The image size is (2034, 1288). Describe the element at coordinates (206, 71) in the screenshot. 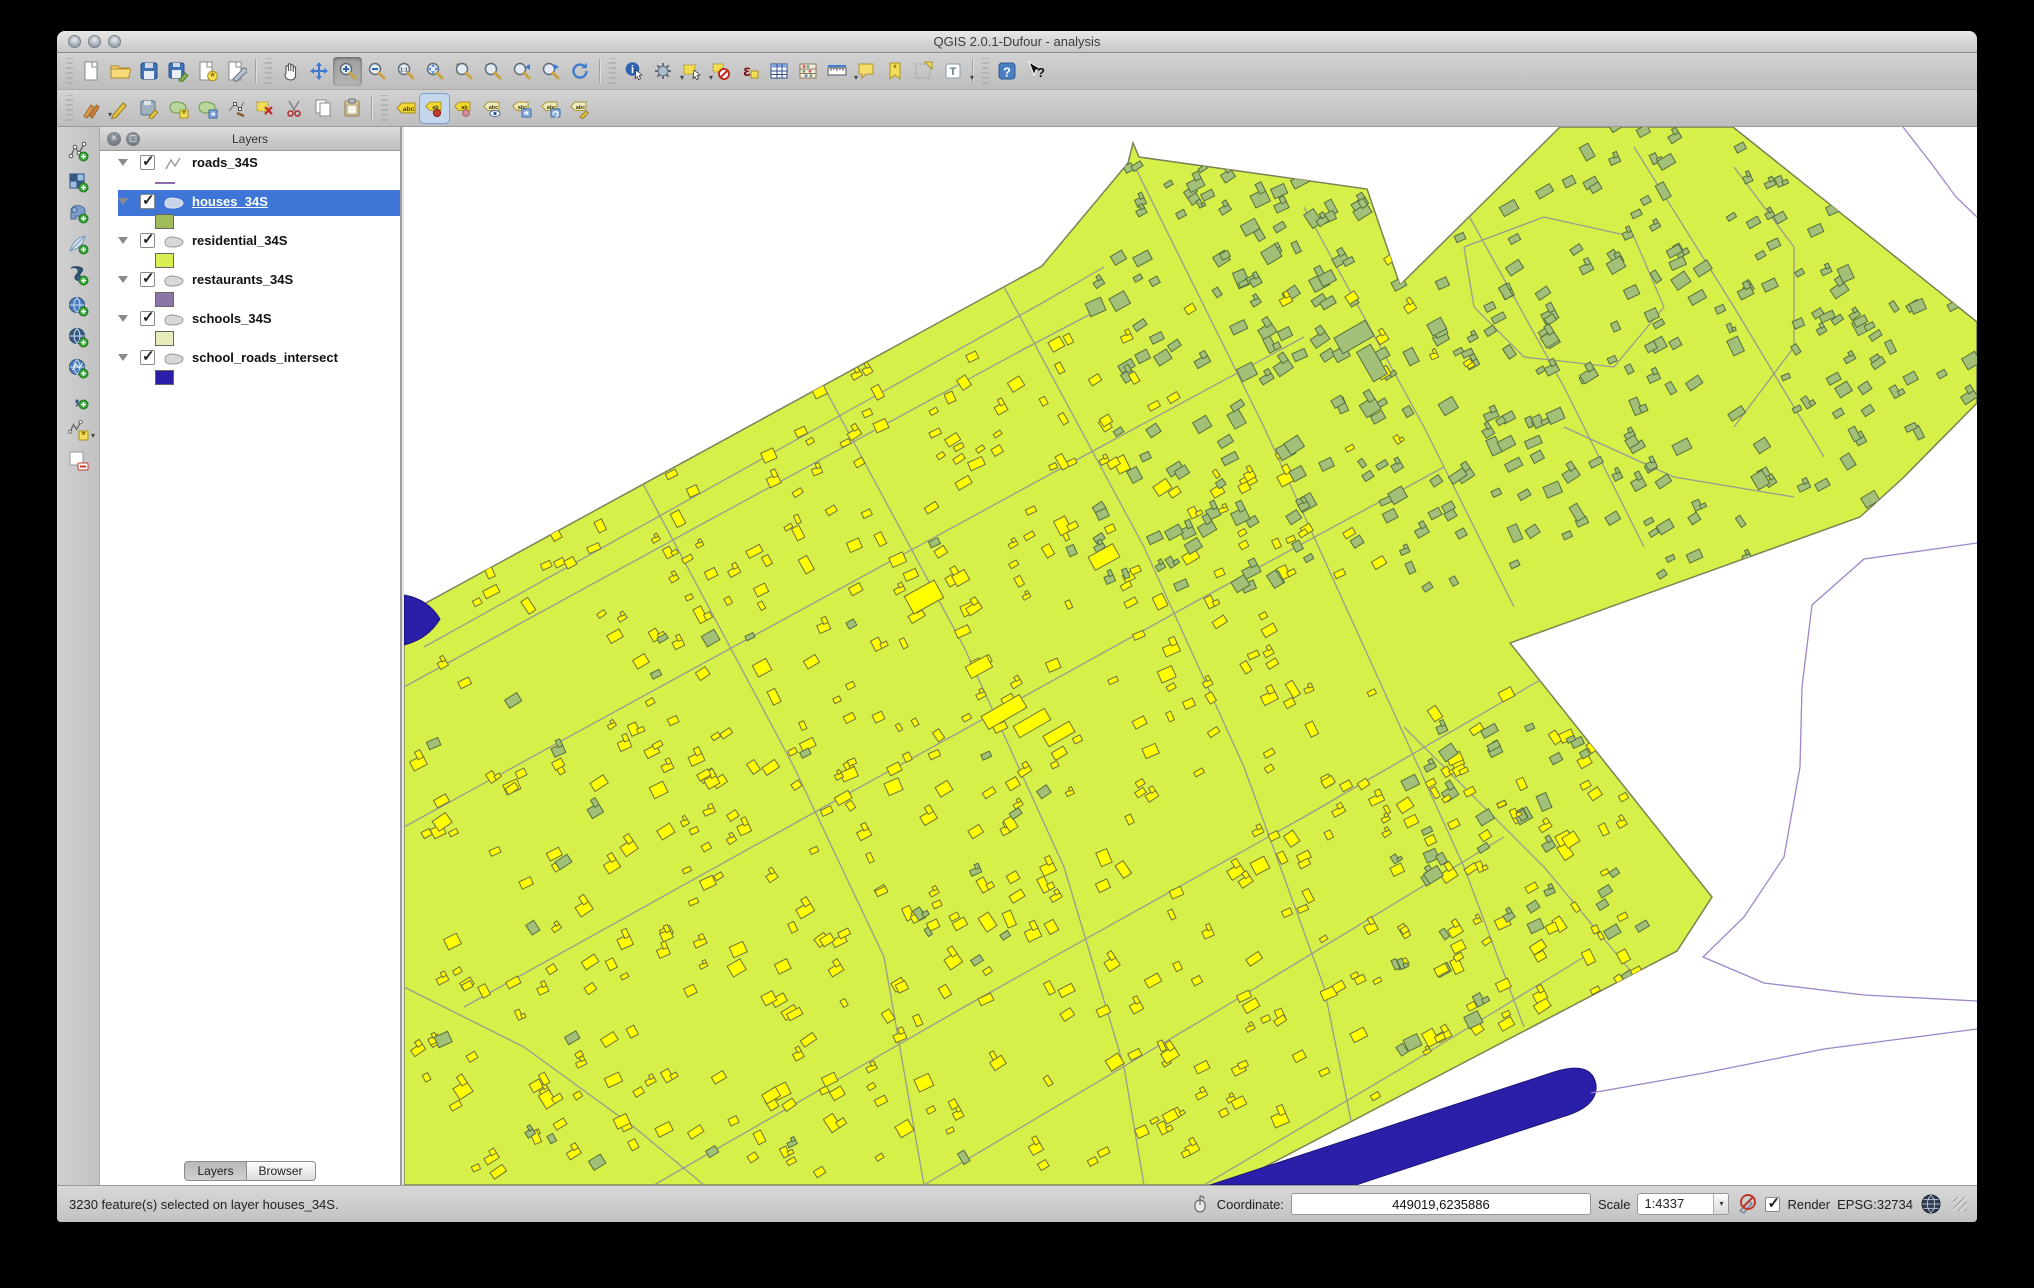

I see `new-print-composer-button: *` at that location.